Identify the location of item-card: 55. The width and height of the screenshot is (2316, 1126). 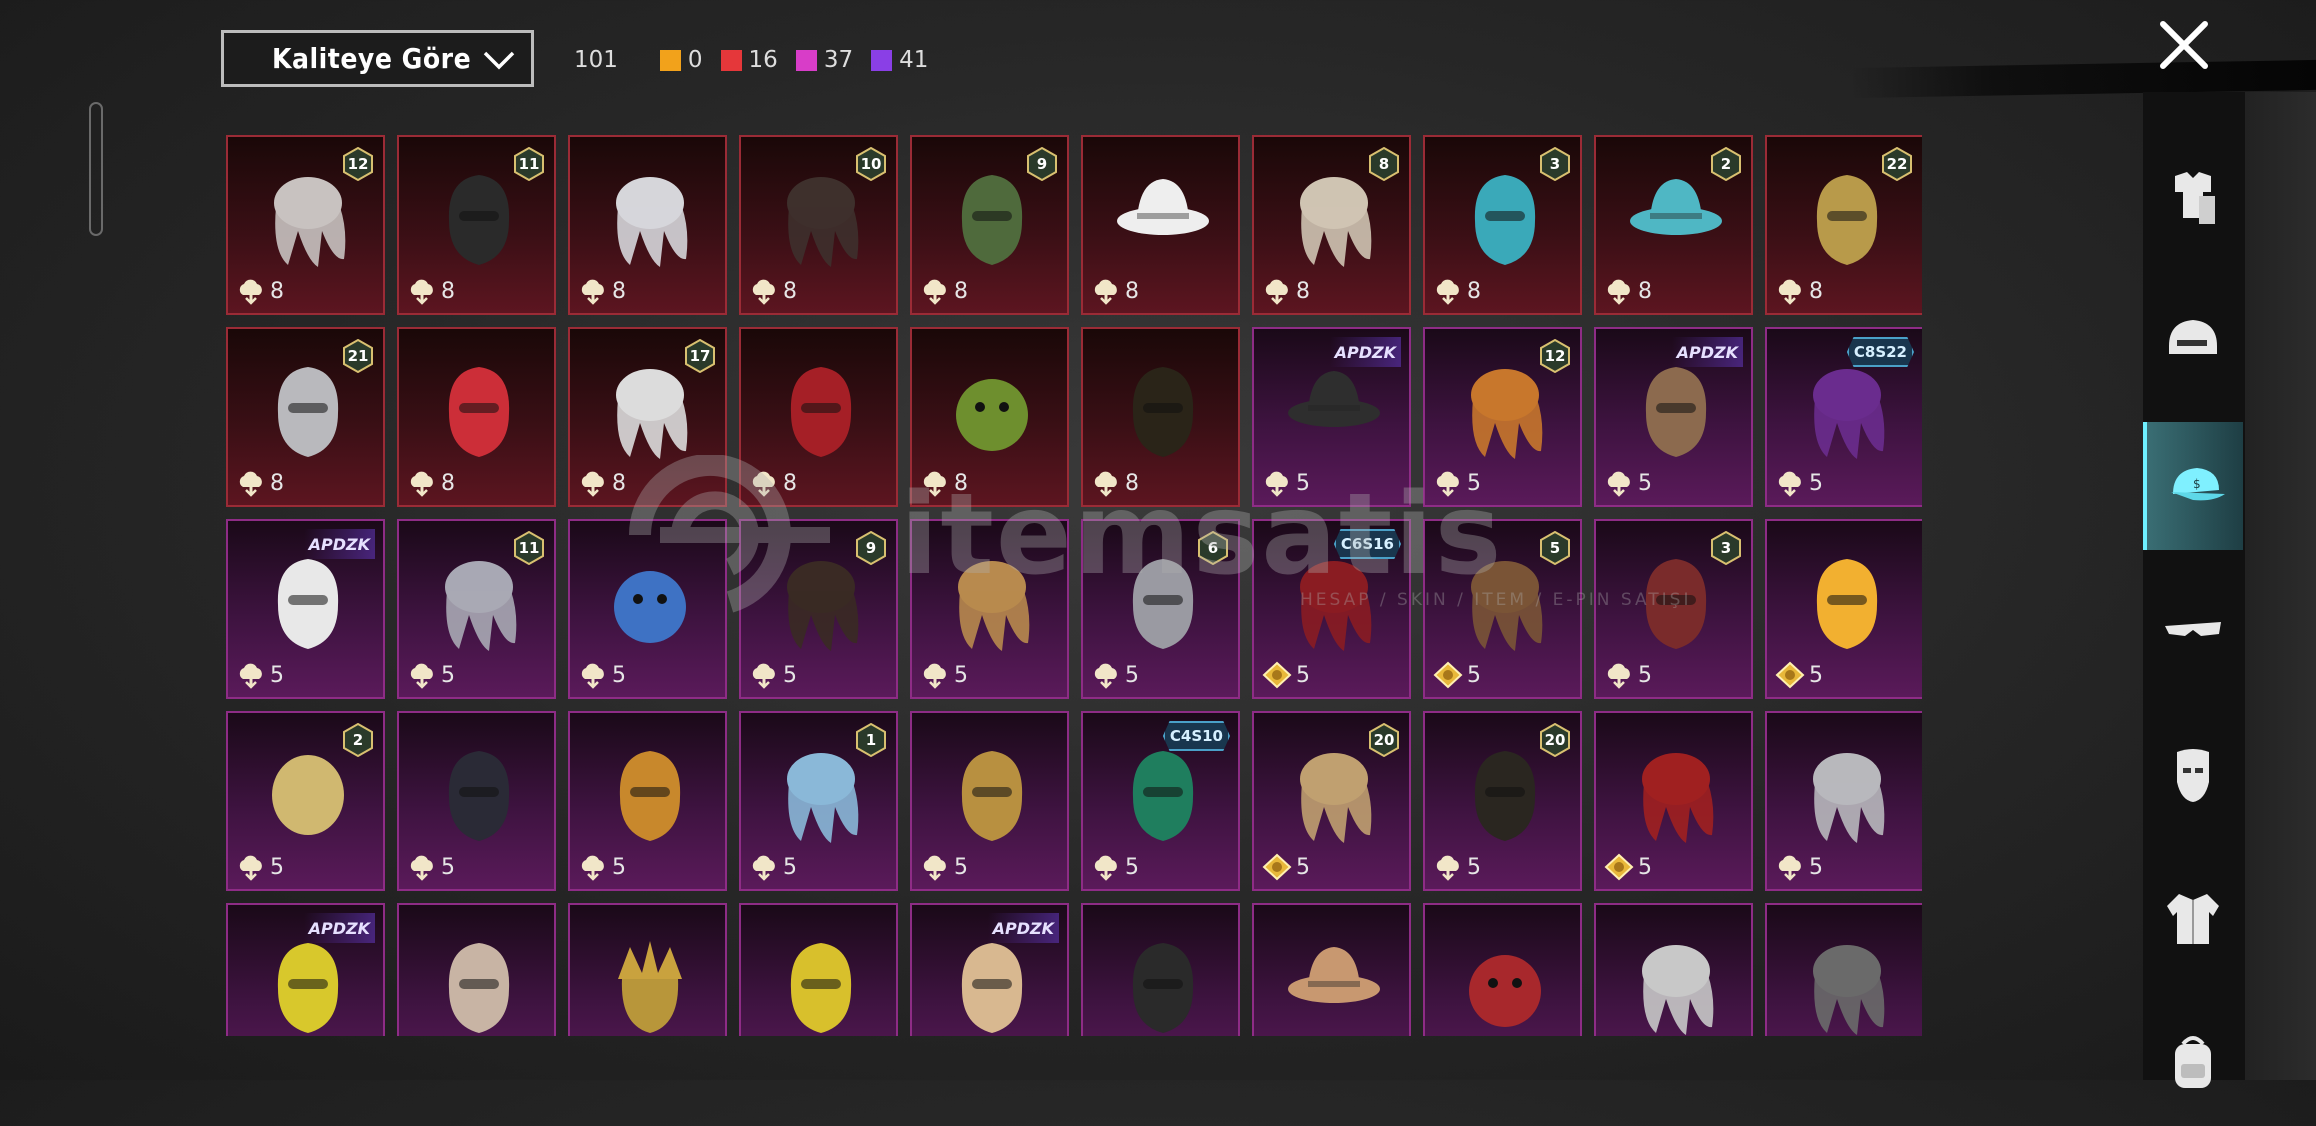
(1502, 609).